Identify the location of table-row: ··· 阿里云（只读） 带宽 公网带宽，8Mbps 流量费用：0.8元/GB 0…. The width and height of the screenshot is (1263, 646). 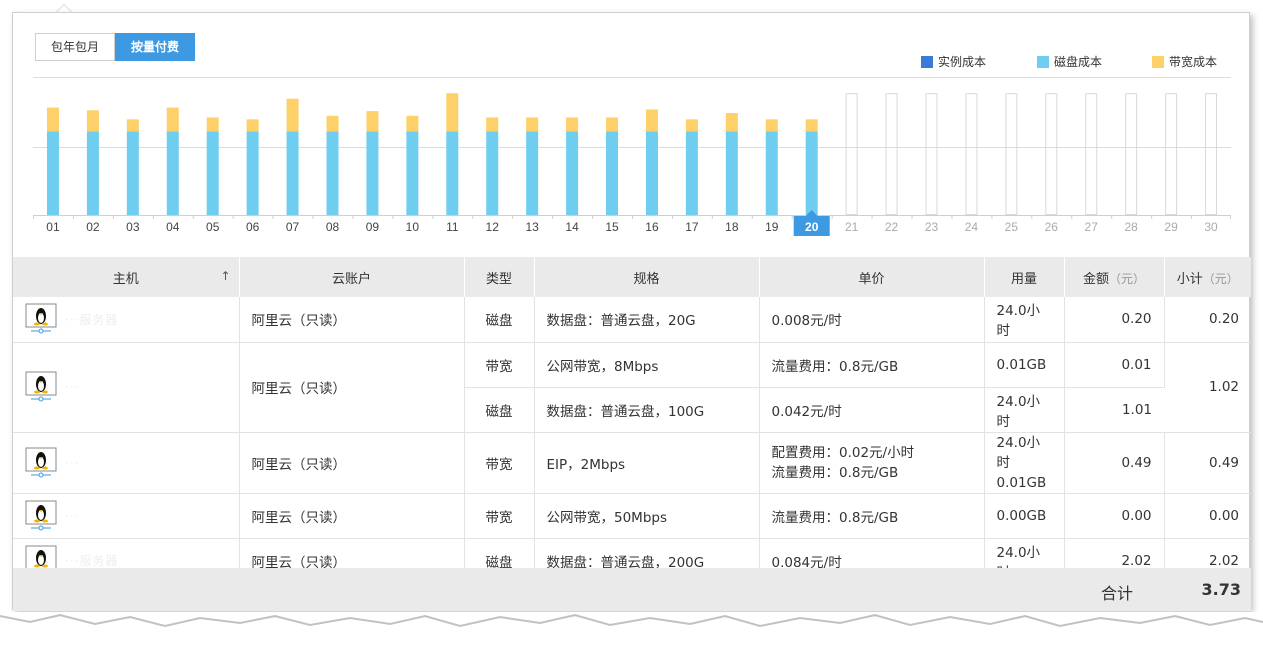
(632, 387).